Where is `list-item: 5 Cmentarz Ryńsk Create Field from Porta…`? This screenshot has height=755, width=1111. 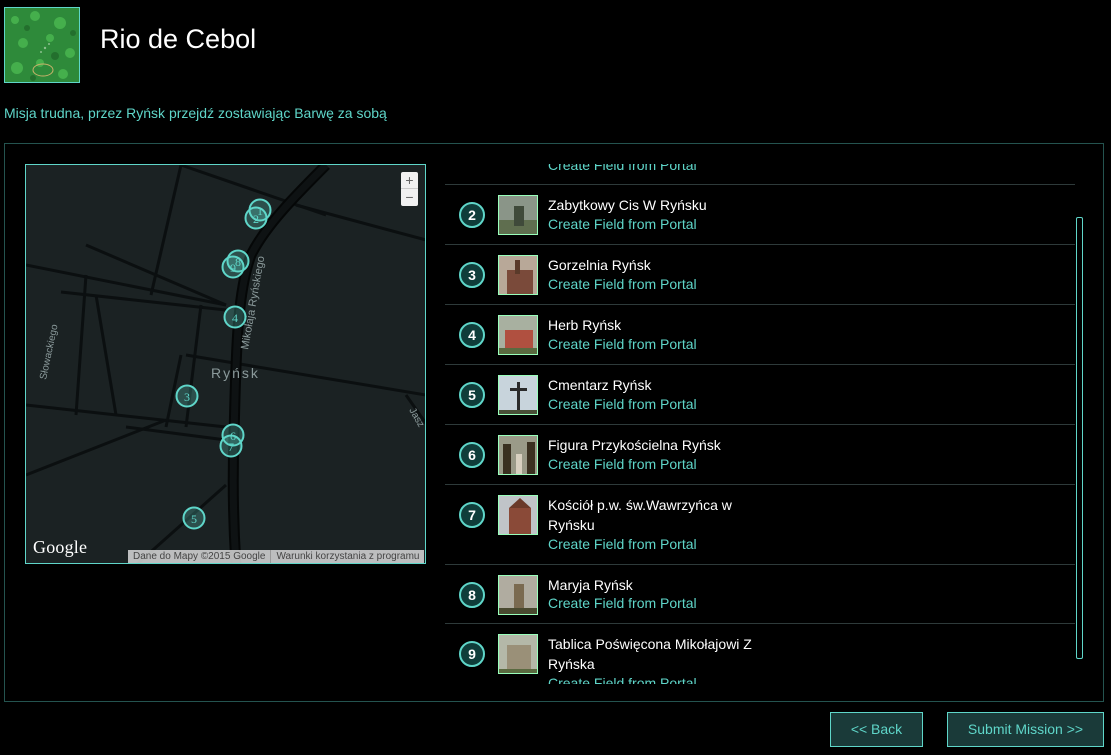
list-item: 5 Cmentarz Ryńsk Create Field from Porta… is located at coordinates (760, 395).